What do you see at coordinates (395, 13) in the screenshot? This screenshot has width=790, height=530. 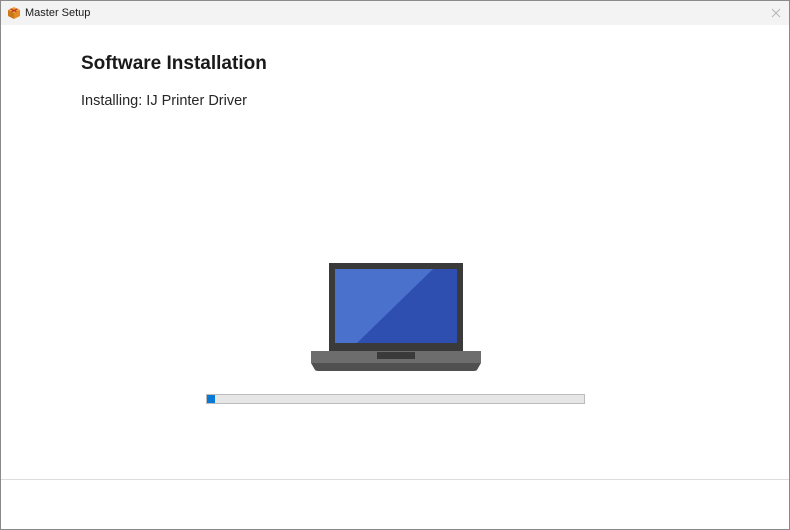 I see `title-bar: Master Setup` at bounding box center [395, 13].